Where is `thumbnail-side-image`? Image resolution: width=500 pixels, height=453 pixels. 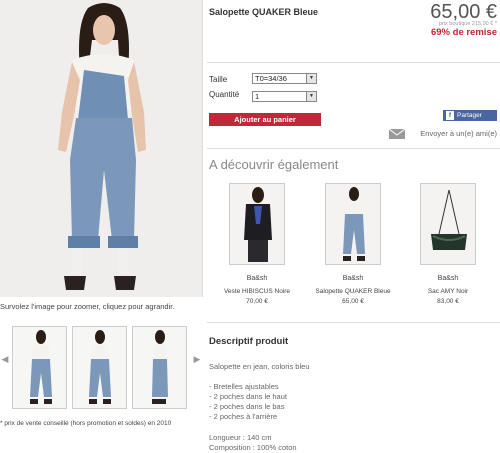 thumbnail-side-image is located at coordinates (160, 367).